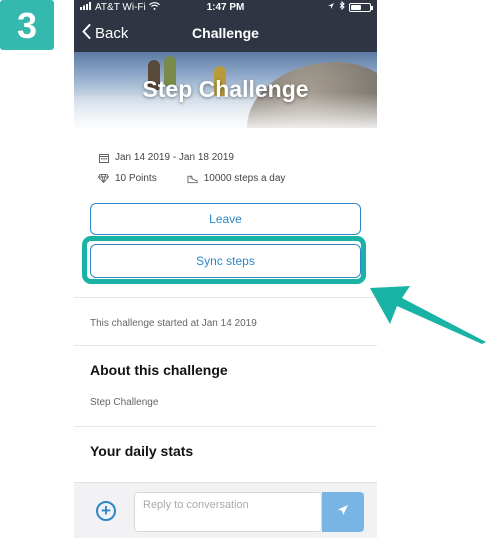  Describe the element at coordinates (192, 178) in the screenshot. I see `shoe-icon` at that location.